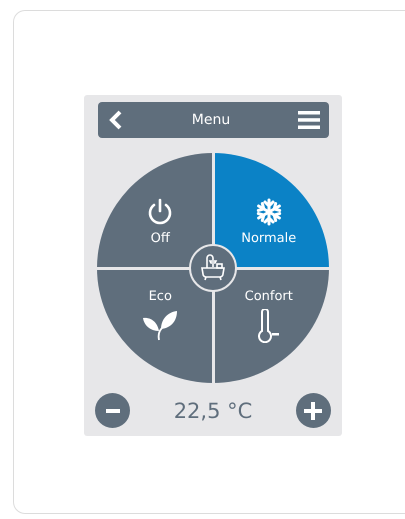  I want to click on menu-icon, so click(309, 120).